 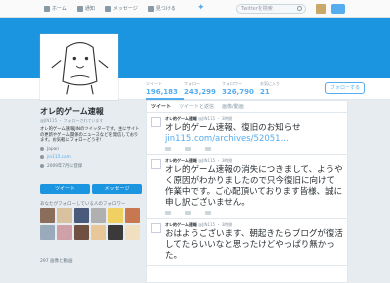 I want to click on stat-tweets: ツイート 196,183, so click(x=165, y=89).